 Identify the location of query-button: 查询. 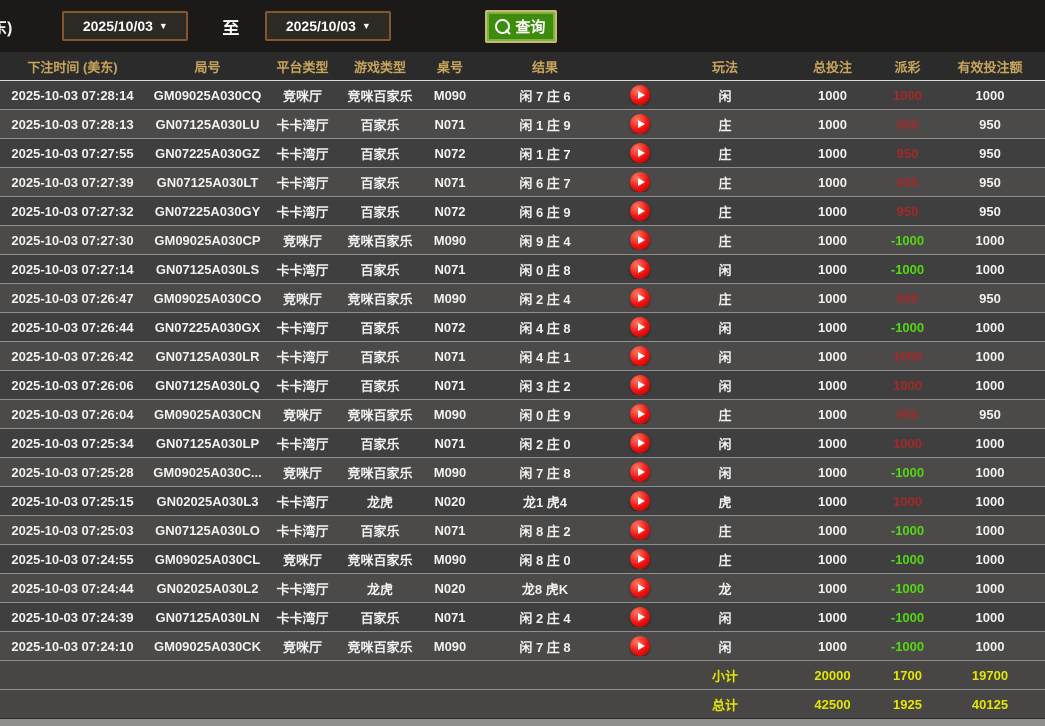
(521, 26).